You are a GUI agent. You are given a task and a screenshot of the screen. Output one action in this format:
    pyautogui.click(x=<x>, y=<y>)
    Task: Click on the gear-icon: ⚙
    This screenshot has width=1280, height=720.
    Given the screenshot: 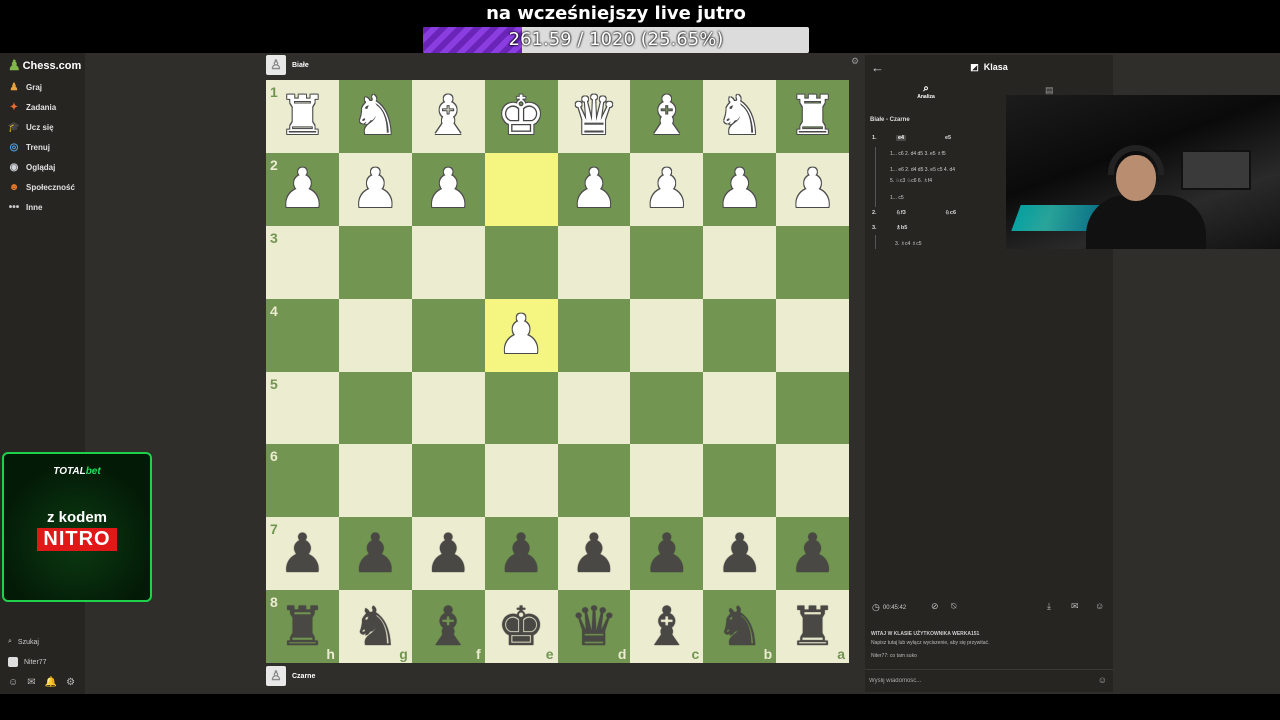 What is the action you would take?
    pyautogui.click(x=70, y=682)
    